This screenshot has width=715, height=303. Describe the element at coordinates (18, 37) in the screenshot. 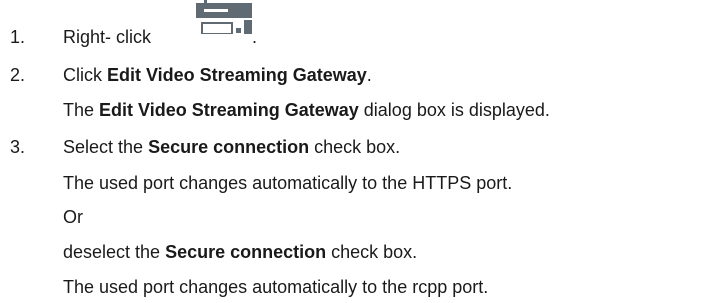

I see `step-number: 1.` at that location.